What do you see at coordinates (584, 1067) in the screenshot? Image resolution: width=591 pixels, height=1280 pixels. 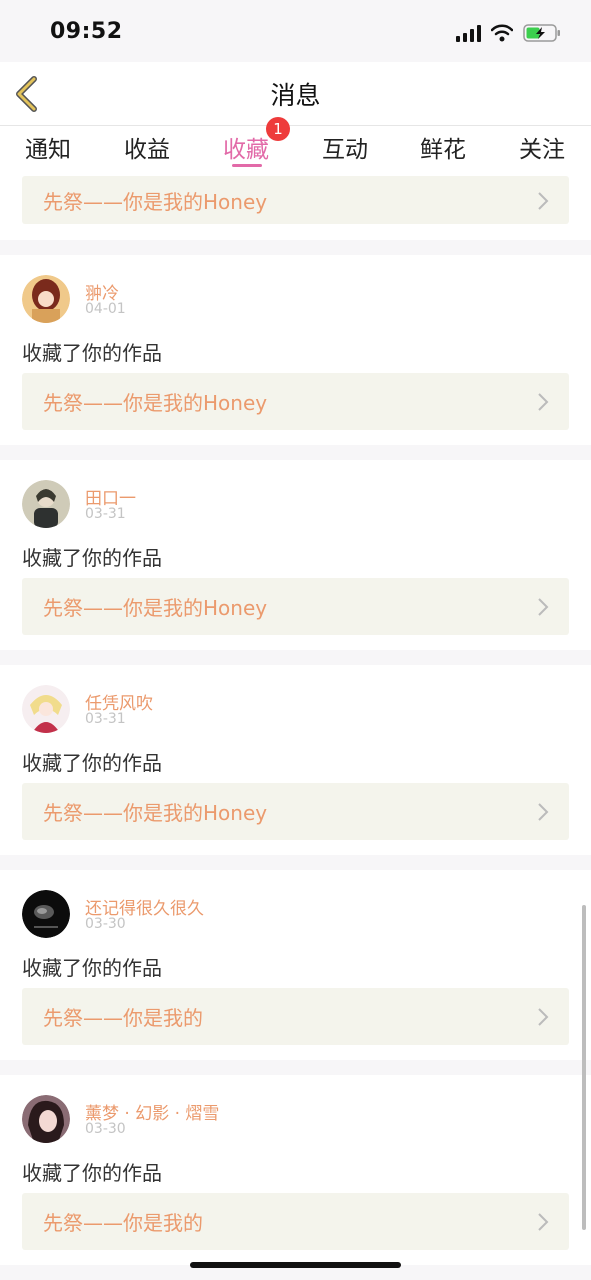 I see `scrollbar` at bounding box center [584, 1067].